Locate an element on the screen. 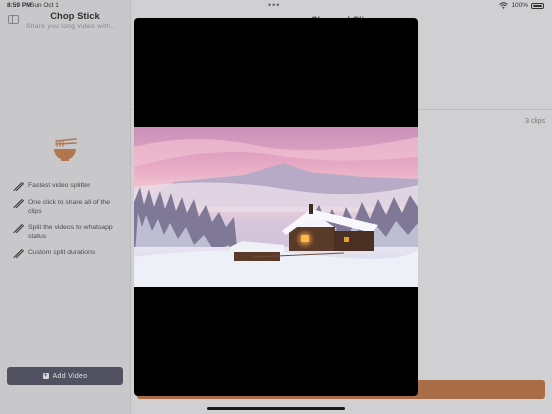 This screenshot has width=552, height=414. status-bar: 8:59 PM Sun Oct 1 ••• 100% is located at coordinates (276, 6).